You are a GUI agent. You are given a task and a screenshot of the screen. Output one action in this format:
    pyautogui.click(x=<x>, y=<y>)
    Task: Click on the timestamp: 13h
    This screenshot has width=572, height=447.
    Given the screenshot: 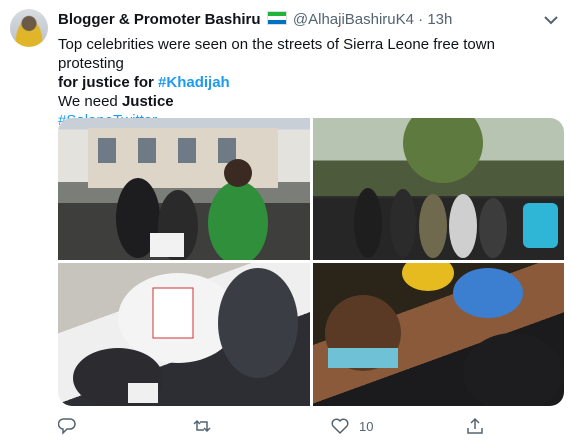 What is the action you would take?
    pyautogui.click(x=439, y=19)
    